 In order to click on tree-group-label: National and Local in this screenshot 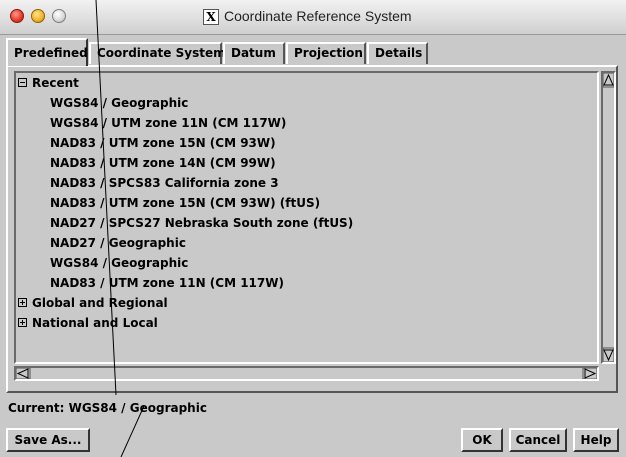, I will do `click(95, 323)`.